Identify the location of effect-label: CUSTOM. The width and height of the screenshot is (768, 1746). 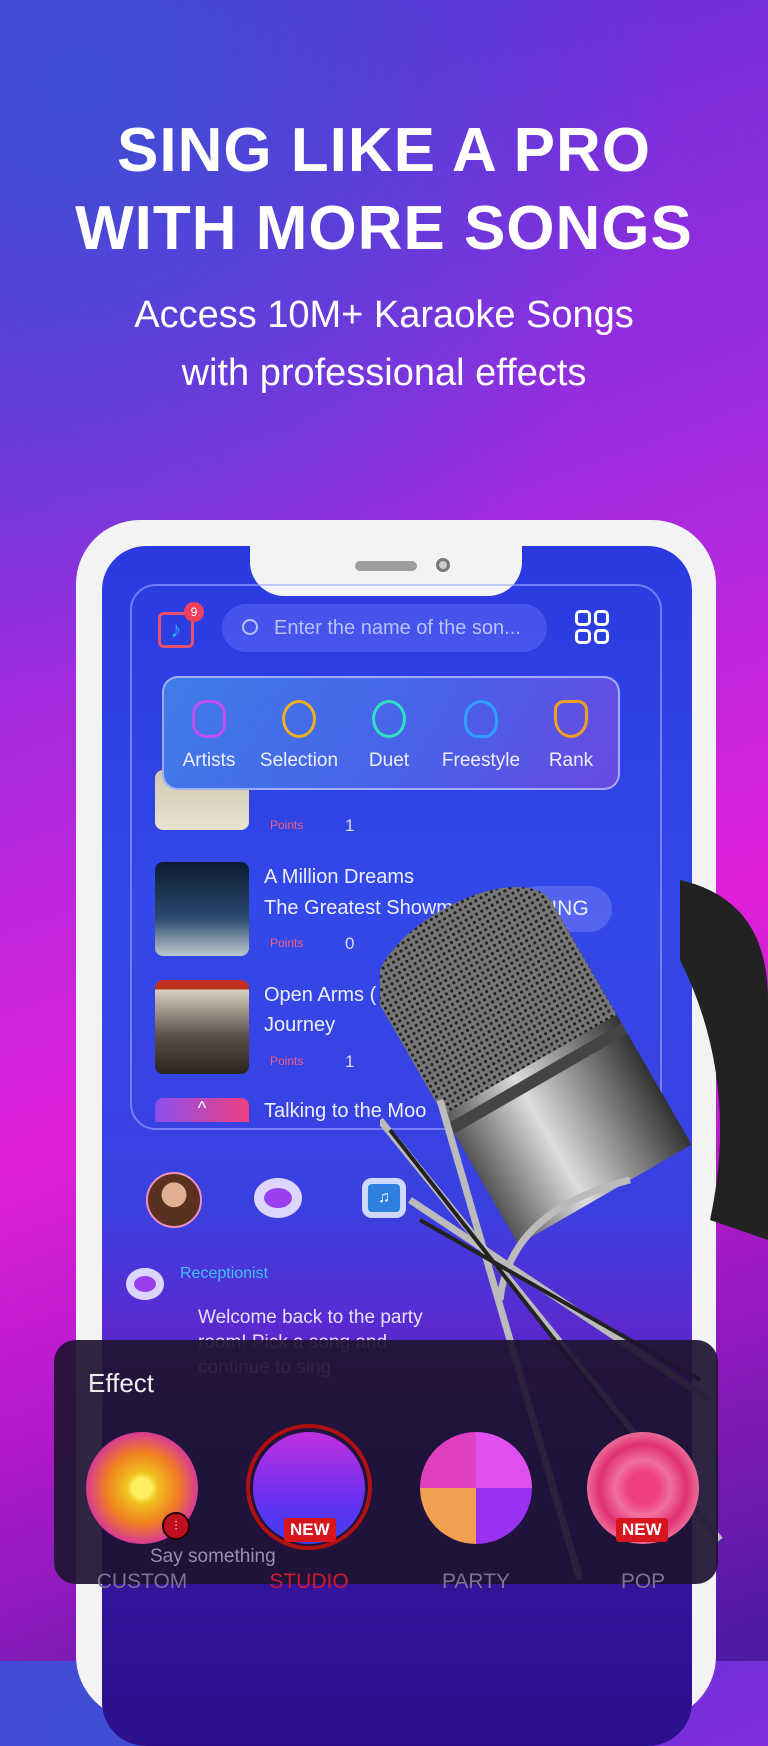
(142, 1581).